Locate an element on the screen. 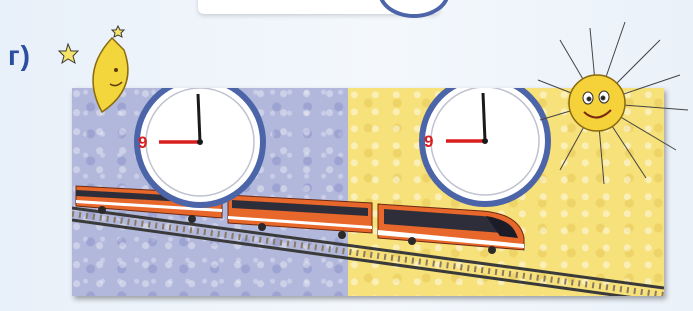 The width and height of the screenshot is (693, 311). crescent-moon-icon is located at coordinates (110, 75).